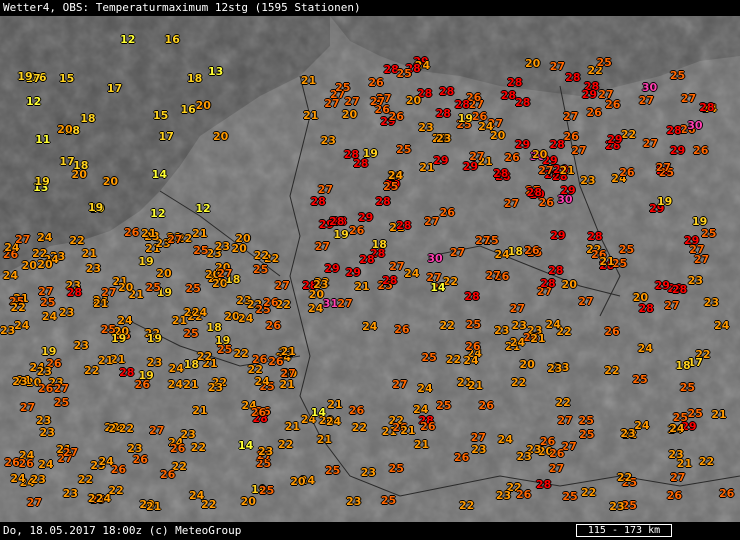  I want to click on station-temperature: 17, so click(166, 136).